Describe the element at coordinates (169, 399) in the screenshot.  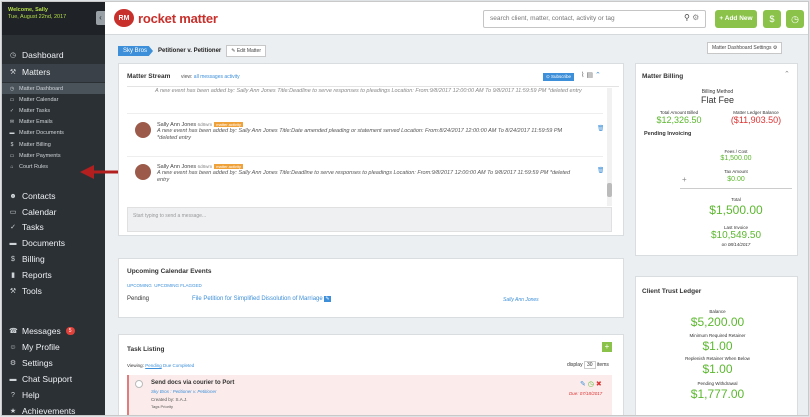
I see `task-created: Created by: S.A.J.` at that location.